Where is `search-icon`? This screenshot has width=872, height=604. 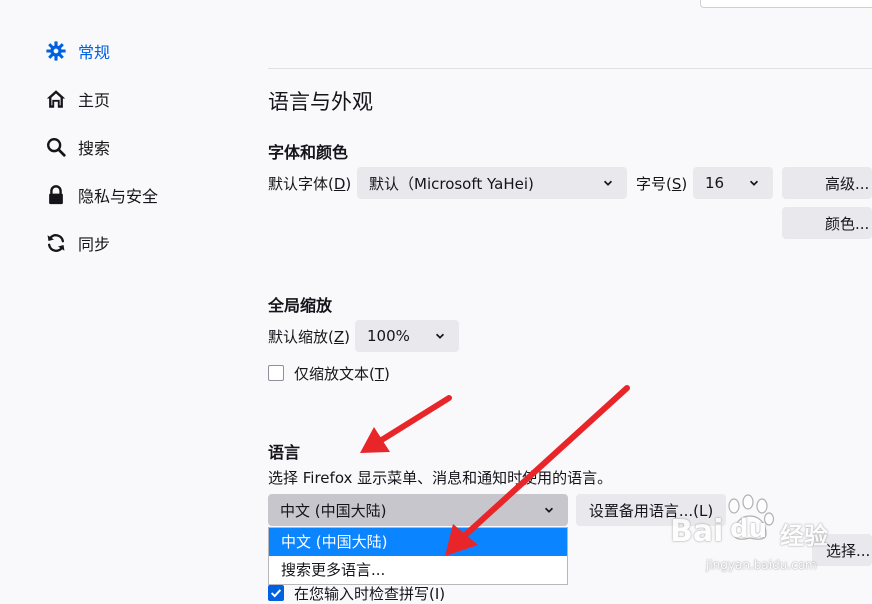 search-icon is located at coordinates (56, 147).